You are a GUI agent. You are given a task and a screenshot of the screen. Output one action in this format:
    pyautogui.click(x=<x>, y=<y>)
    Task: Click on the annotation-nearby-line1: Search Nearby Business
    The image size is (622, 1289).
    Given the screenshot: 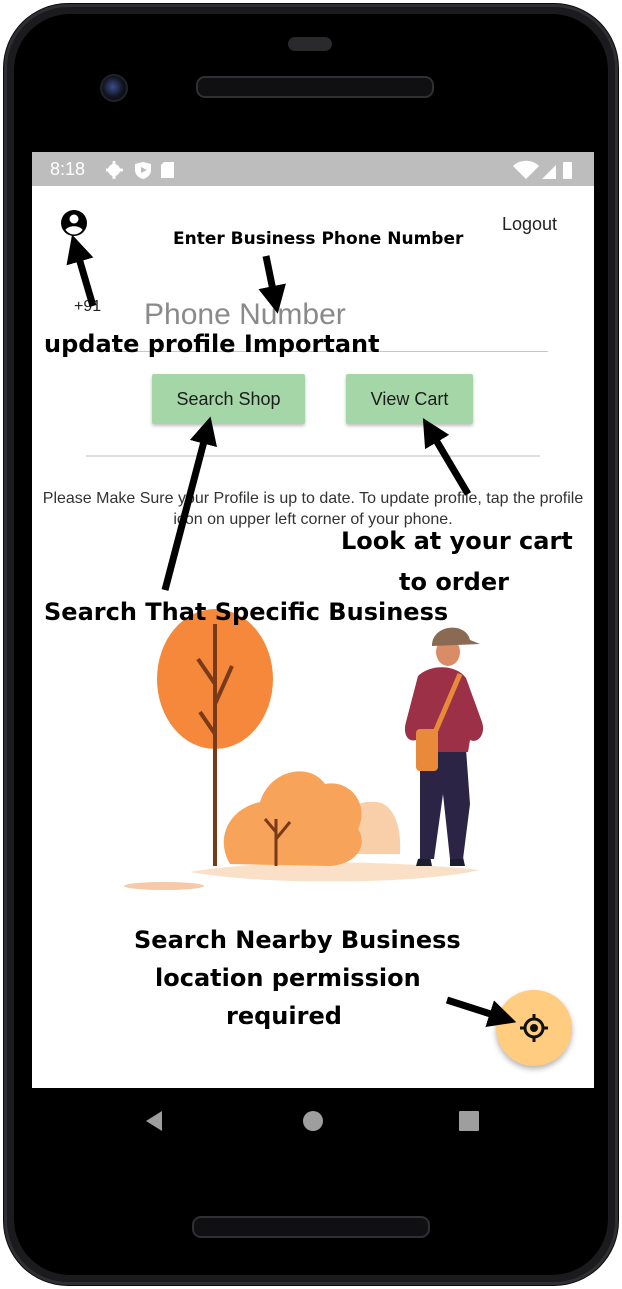 What is the action you would take?
    pyautogui.click(x=297, y=940)
    